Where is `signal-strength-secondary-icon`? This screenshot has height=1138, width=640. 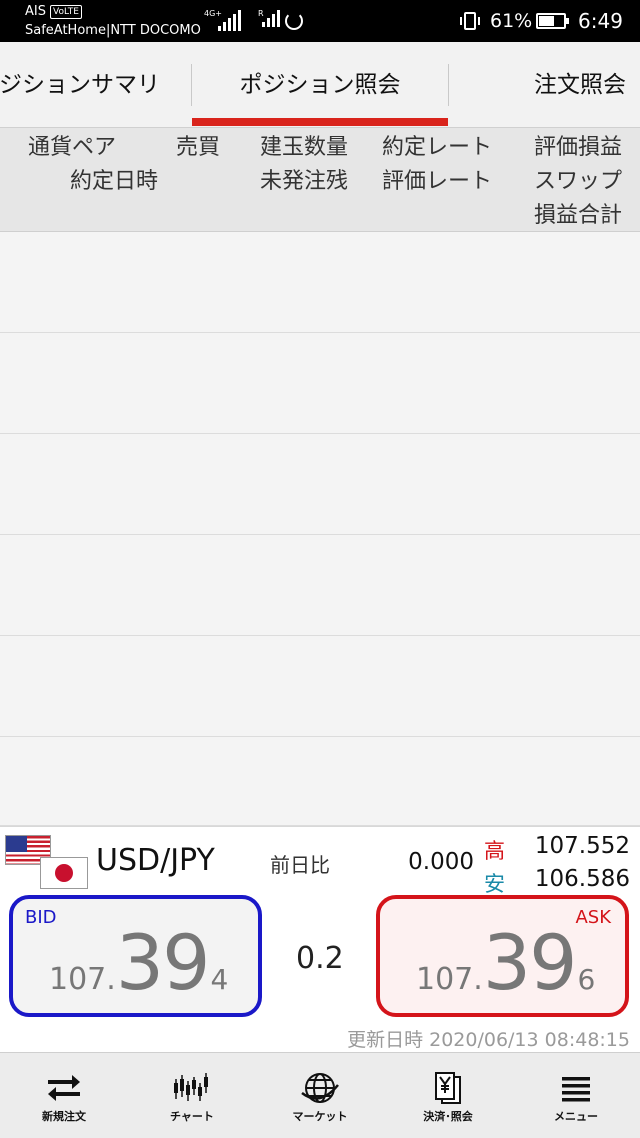 signal-strength-secondary-icon is located at coordinates (271, 18).